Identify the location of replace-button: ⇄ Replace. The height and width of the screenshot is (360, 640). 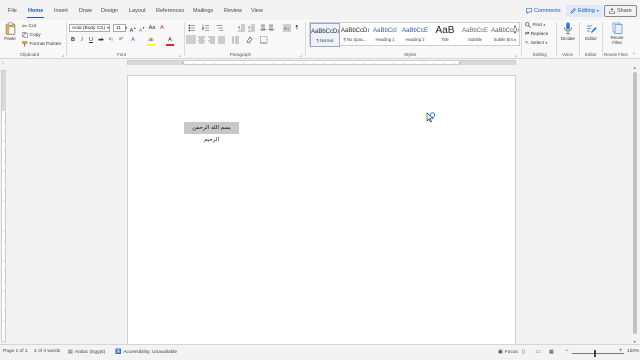
(536, 34).